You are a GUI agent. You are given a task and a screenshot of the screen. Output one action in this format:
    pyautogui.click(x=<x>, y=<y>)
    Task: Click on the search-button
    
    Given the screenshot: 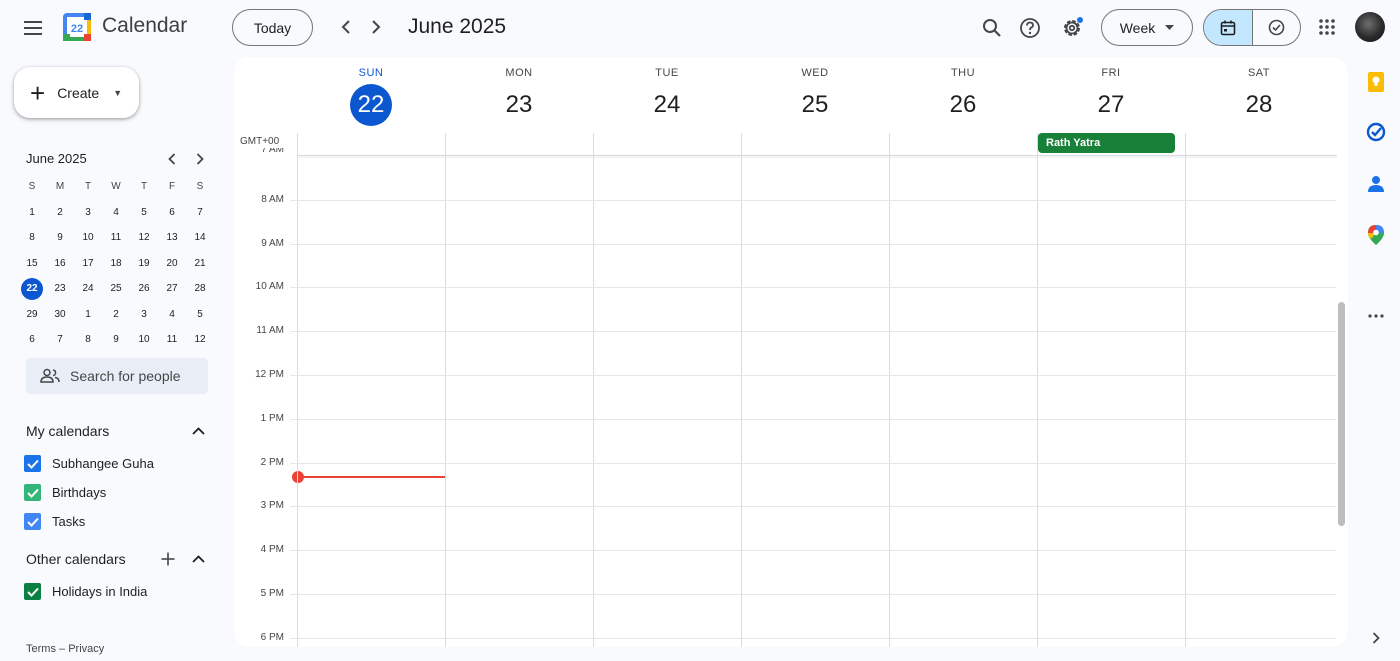 What is the action you would take?
    pyautogui.click(x=992, y=28)
    